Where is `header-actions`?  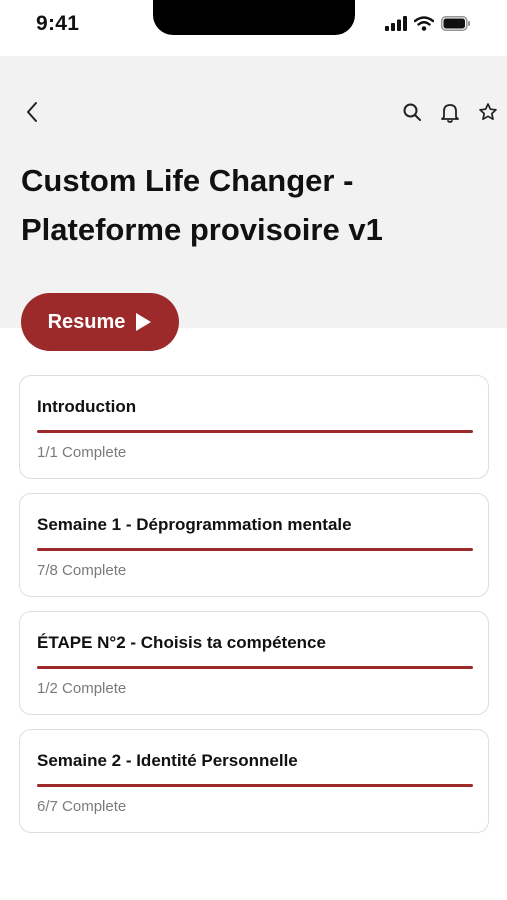 header-actions is located at coordinates (450, 112).